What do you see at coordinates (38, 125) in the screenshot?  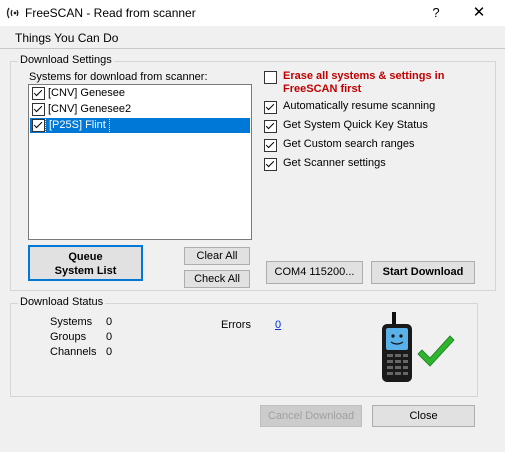 I see `checkbox-flint` at bounding box center [38, 125].